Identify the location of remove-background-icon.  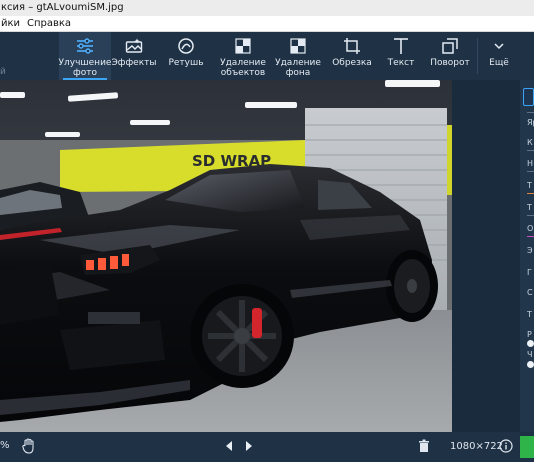
(298, 46).